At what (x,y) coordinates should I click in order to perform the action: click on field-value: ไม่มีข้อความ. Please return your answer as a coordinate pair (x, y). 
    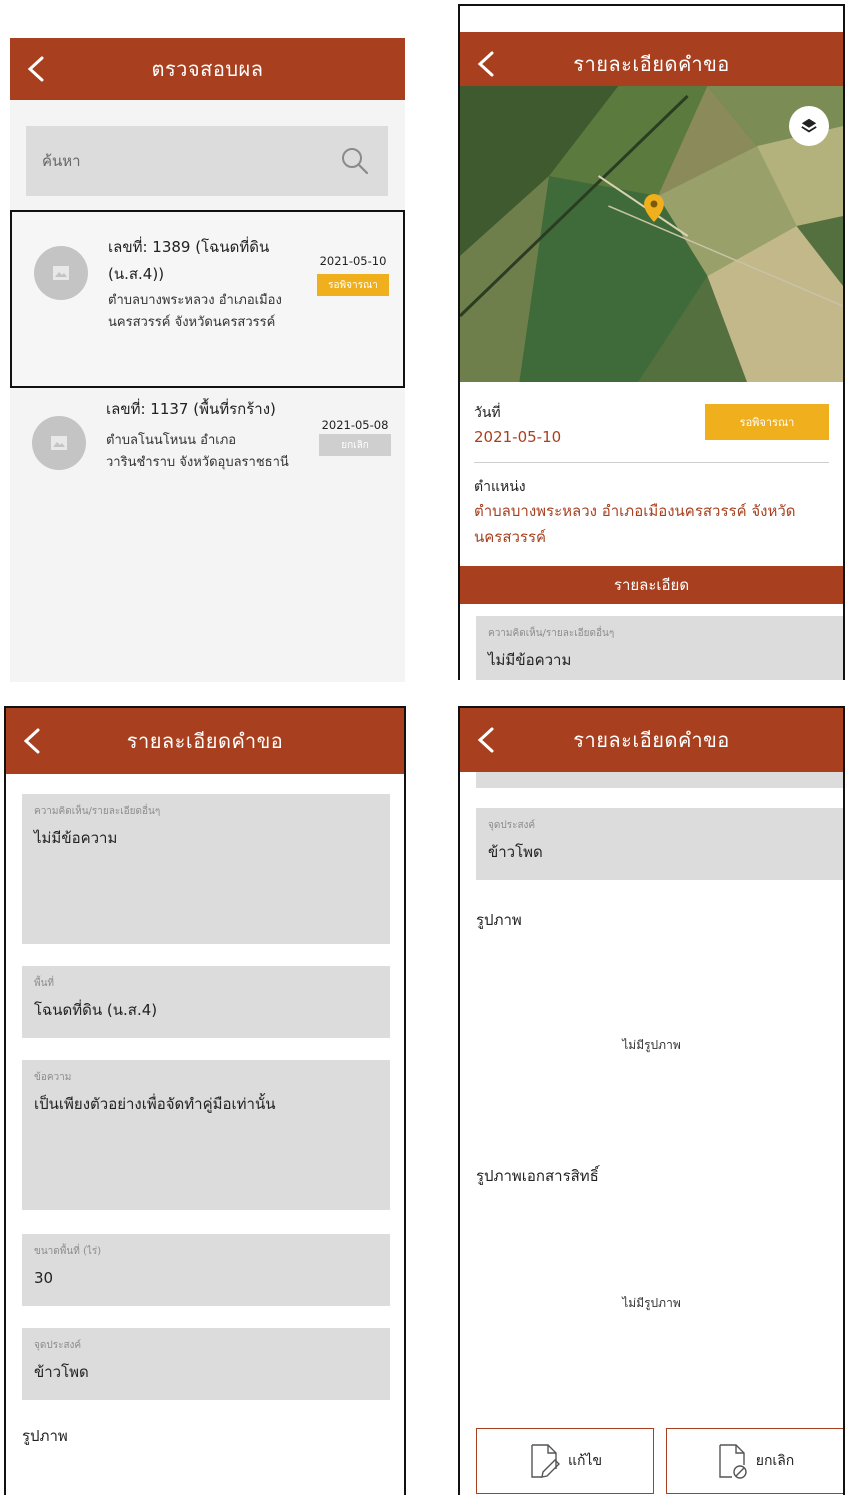
    Looking at the image, I should click on (76, 838).